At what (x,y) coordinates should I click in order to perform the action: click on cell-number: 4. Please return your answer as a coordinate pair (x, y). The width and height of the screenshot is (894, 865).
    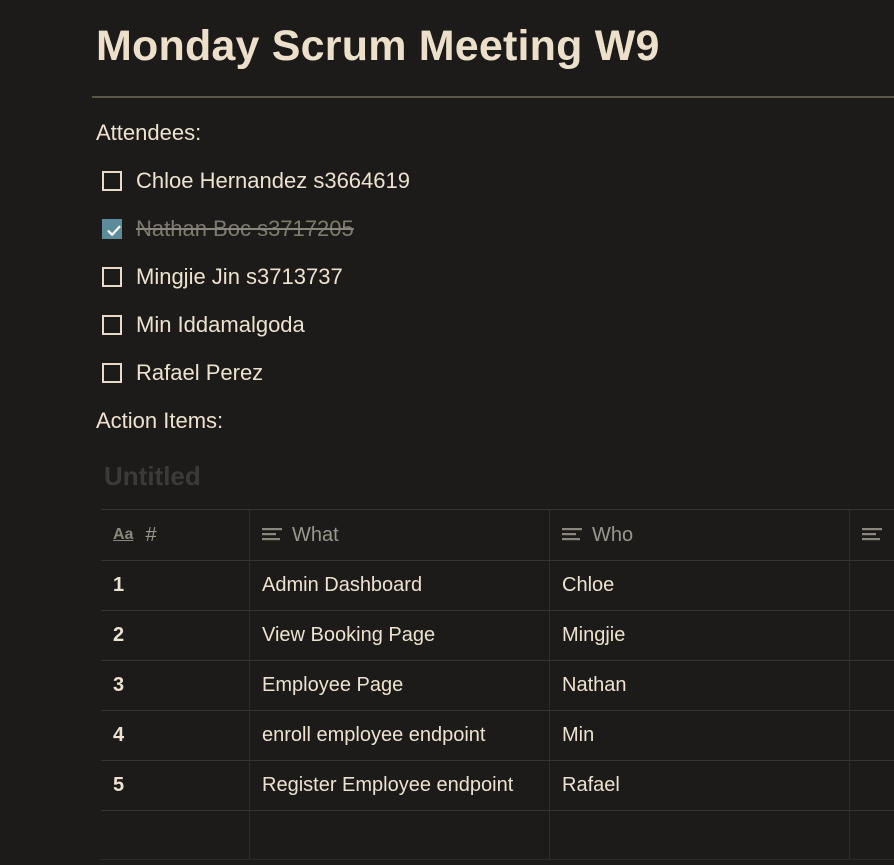
    Looking at the image, I should click on (175, 735).